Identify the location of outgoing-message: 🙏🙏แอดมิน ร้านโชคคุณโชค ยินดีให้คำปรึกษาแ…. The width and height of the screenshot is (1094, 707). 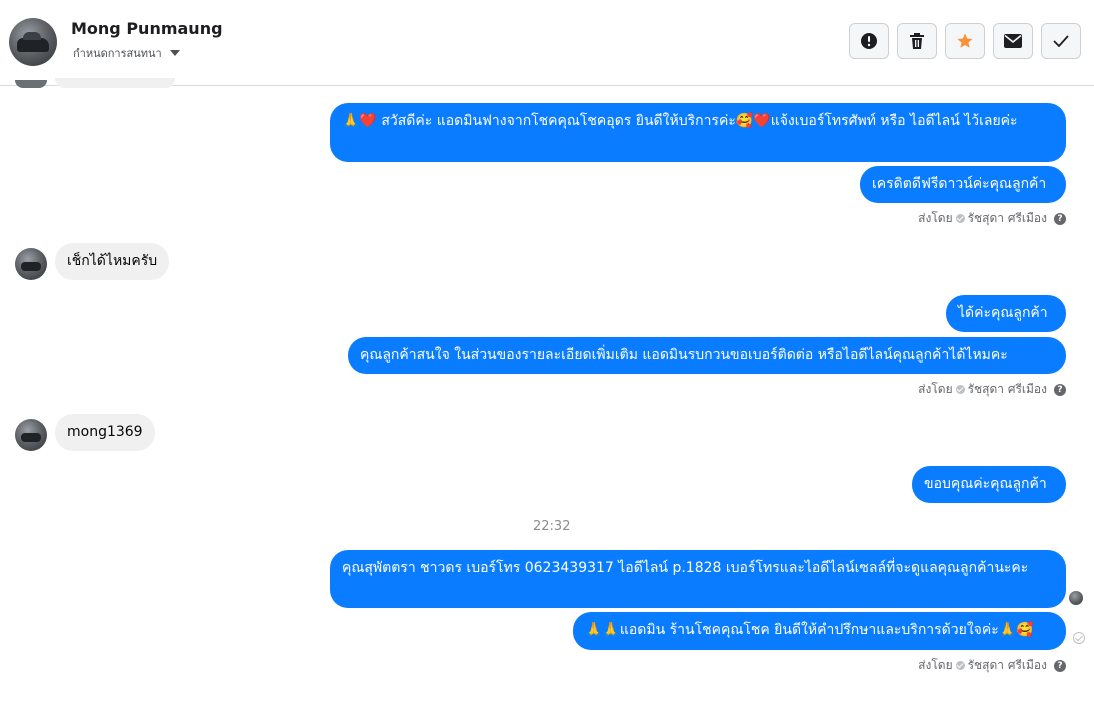
(819, 631).